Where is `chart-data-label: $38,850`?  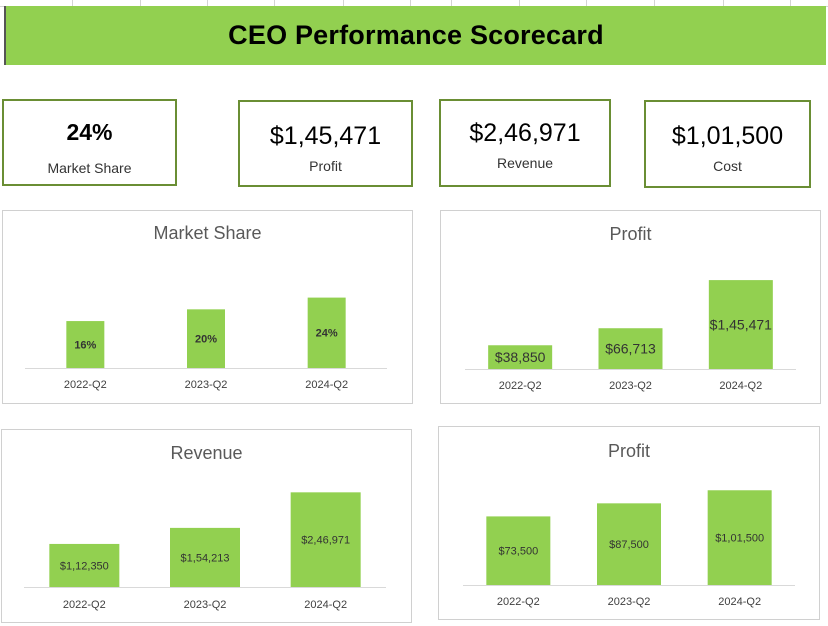
chart-data-label: $38,850 is located at coordinates (520, 357).